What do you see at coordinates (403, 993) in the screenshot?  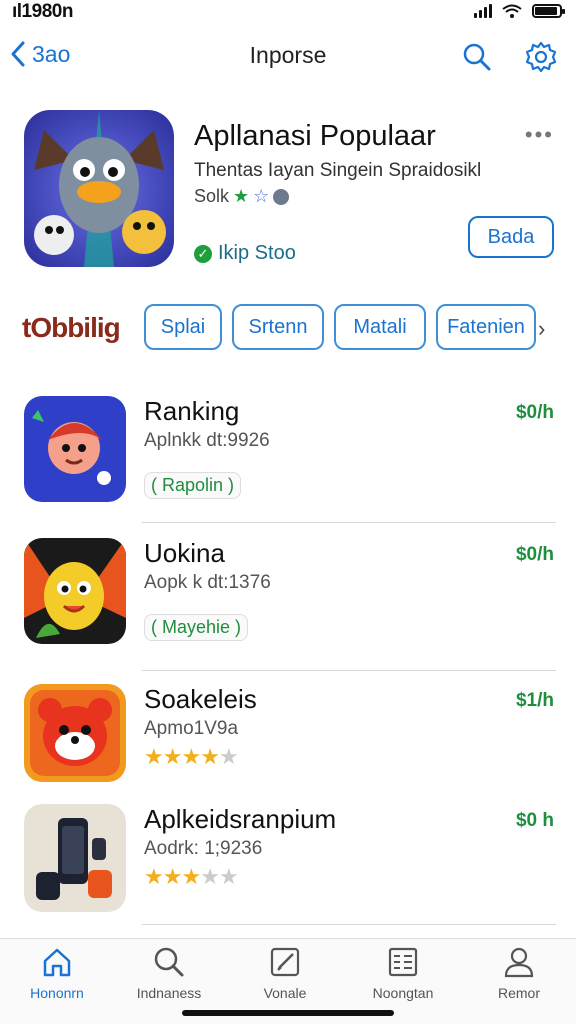 I see `tab-label: Noongtan` at bounding box center [403, 993].